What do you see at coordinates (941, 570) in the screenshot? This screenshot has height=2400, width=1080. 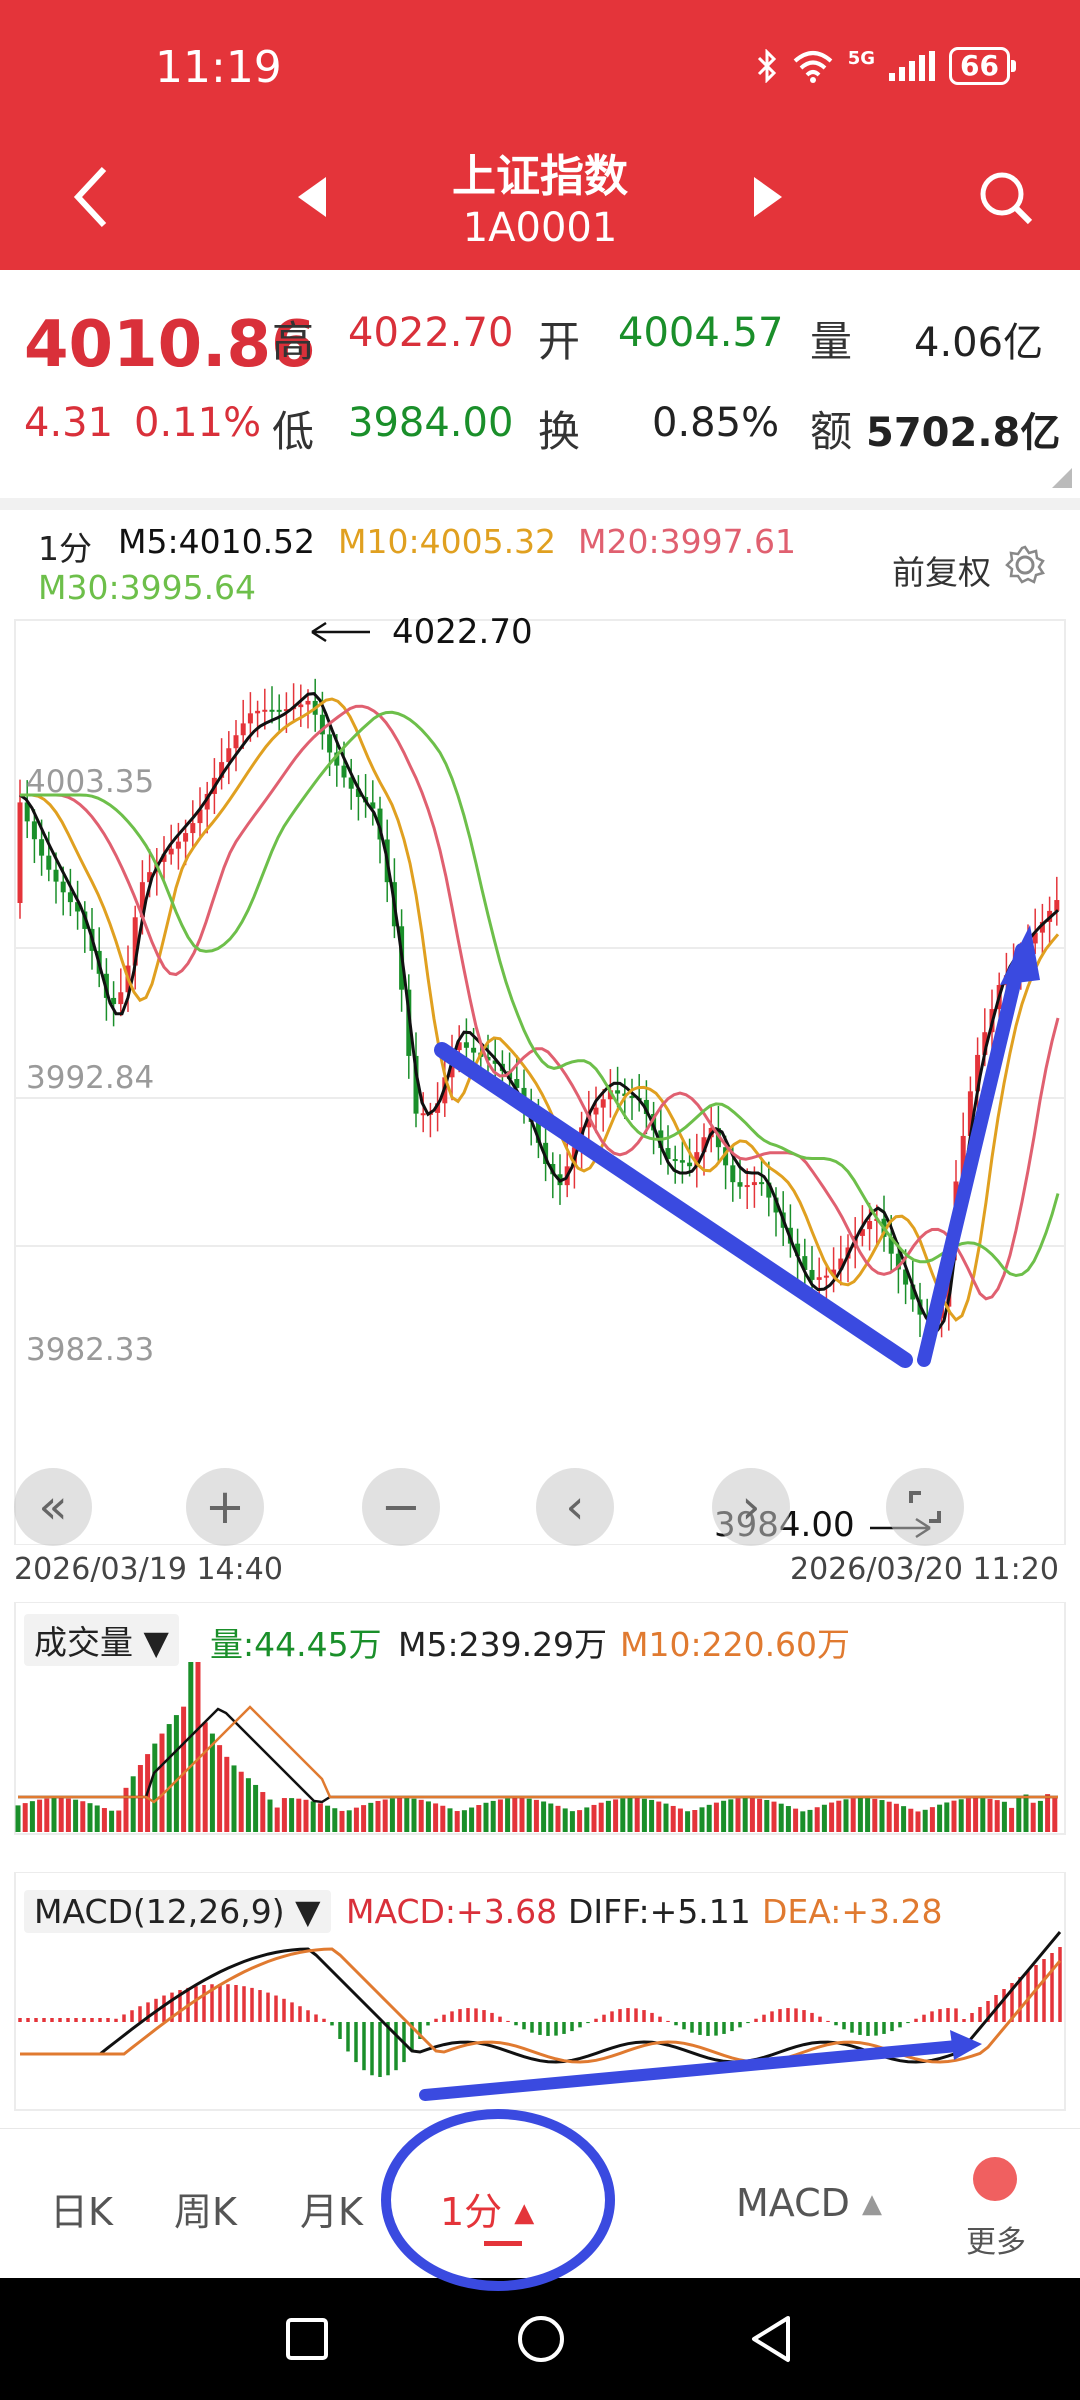 I see `adjust-button: 前复权` at bounding box center [941, 570].